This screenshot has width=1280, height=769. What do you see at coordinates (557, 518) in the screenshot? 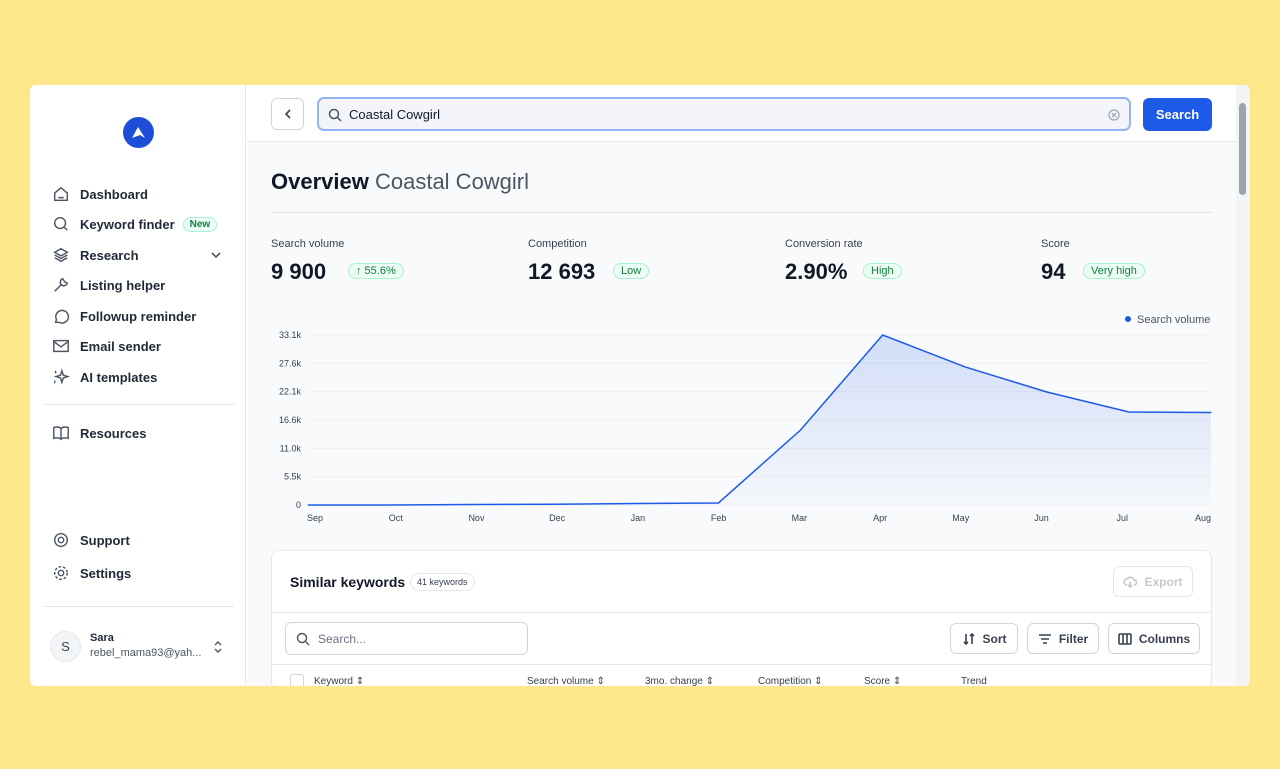
I see `x-tick-label: Dec` at bounding box center [557, 518].